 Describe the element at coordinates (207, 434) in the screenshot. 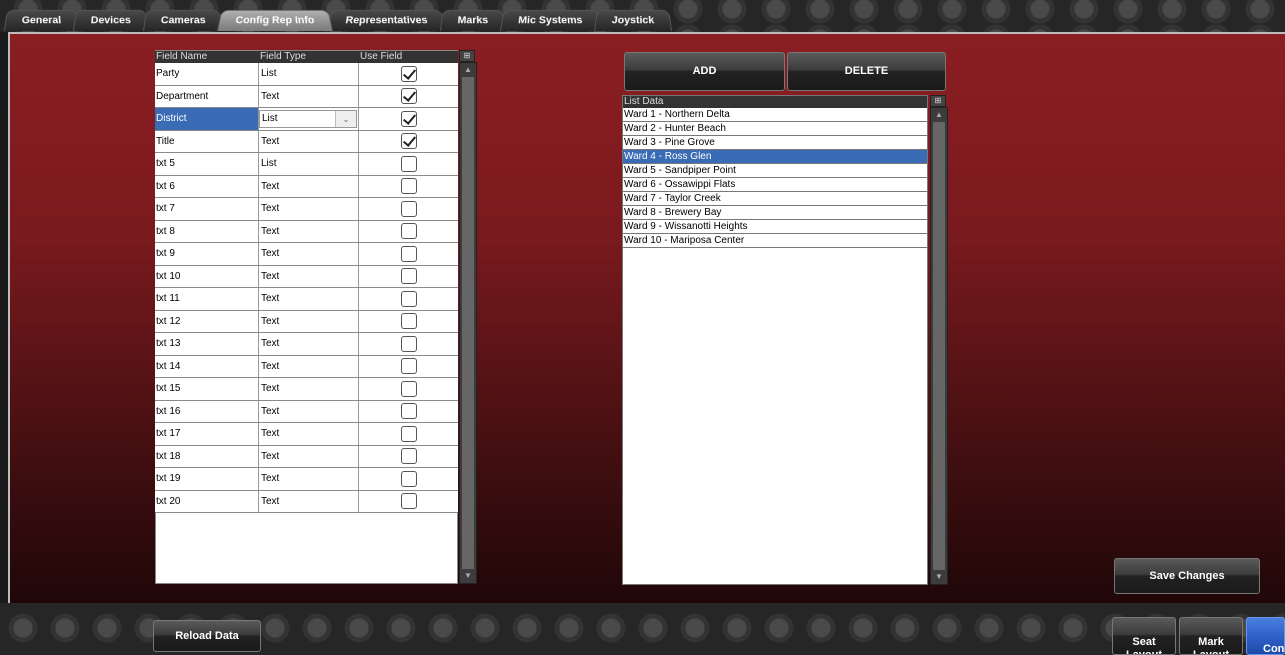

I see `field-name-cell: txt 17` at that location.